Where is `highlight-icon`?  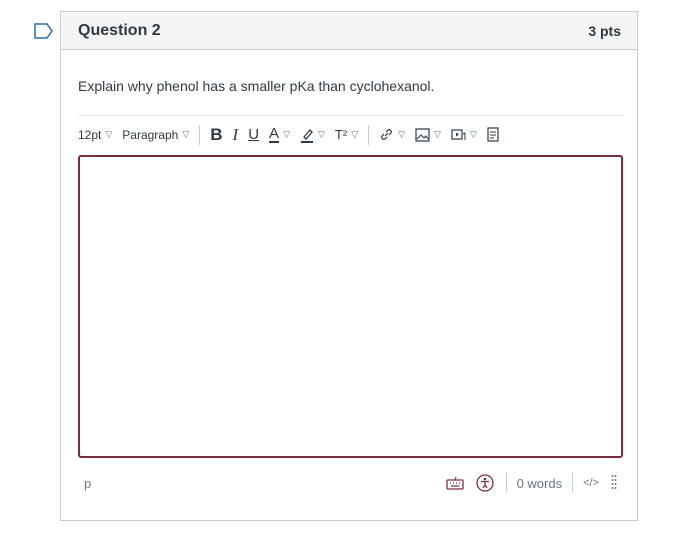 highlight-icon is located at coordinates (306, 135).